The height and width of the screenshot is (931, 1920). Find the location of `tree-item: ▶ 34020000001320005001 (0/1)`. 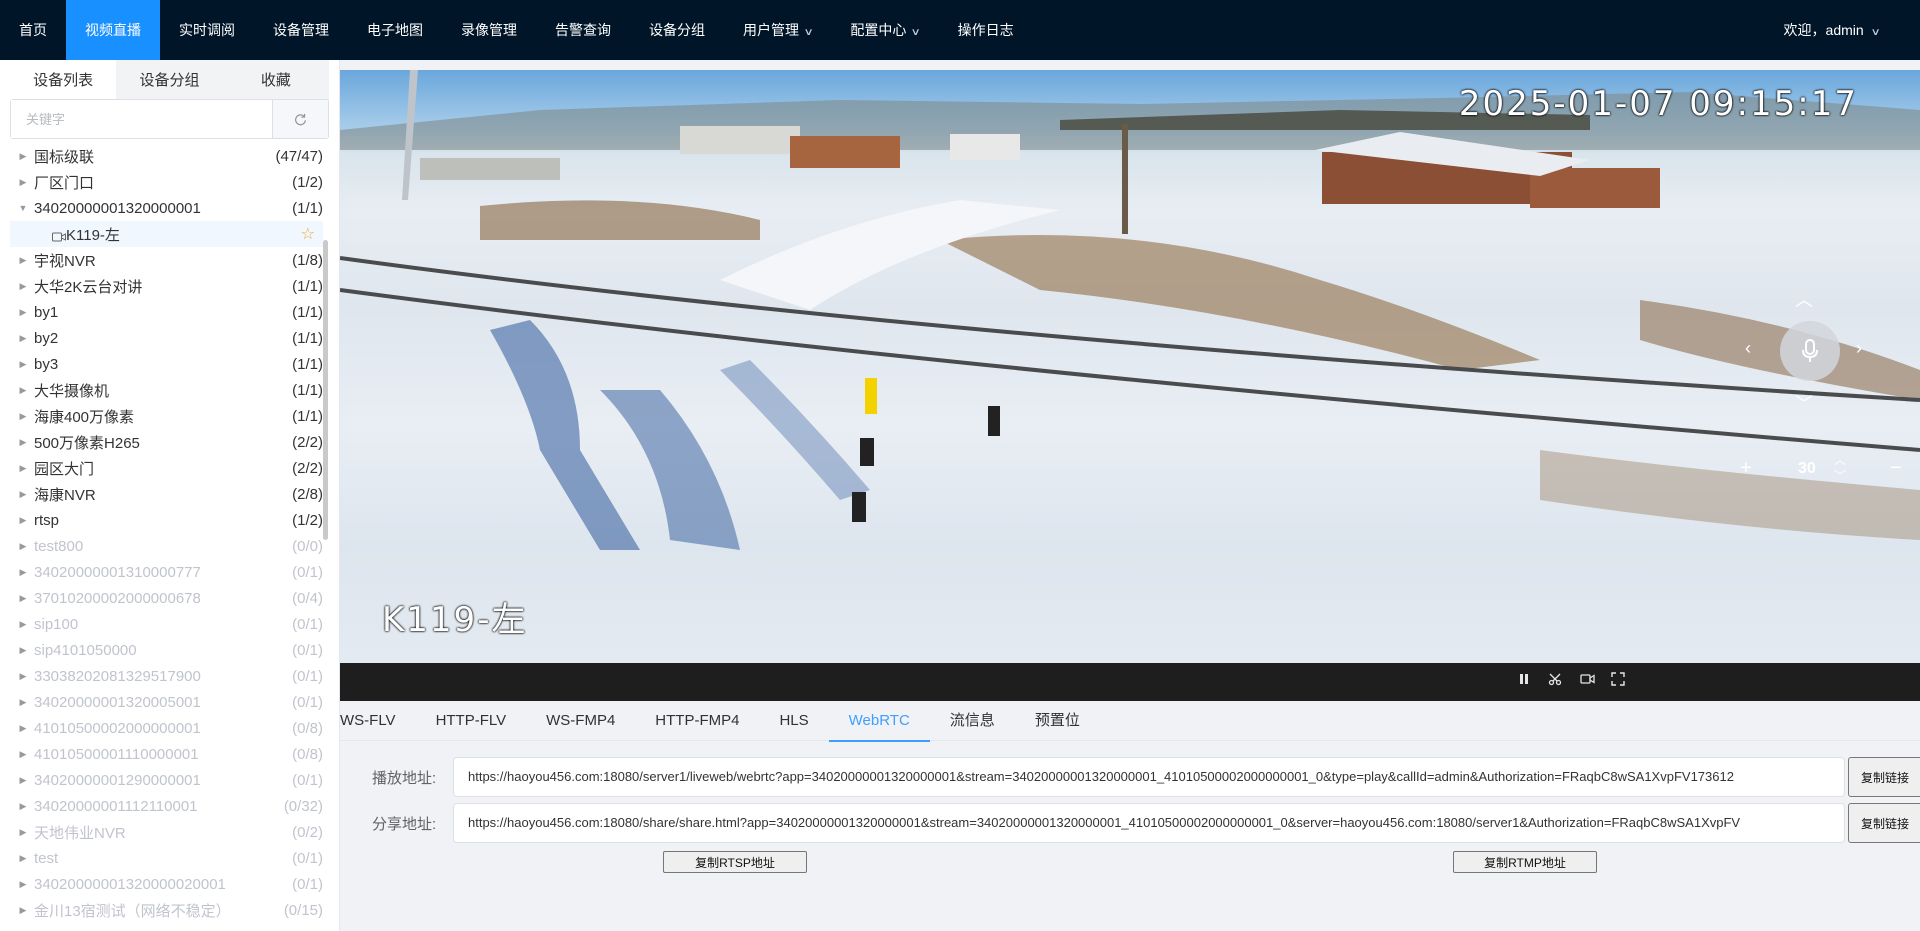

tree-item: ▶ 34020000001320005001 (0/1) is located at coordinates (166, 702).